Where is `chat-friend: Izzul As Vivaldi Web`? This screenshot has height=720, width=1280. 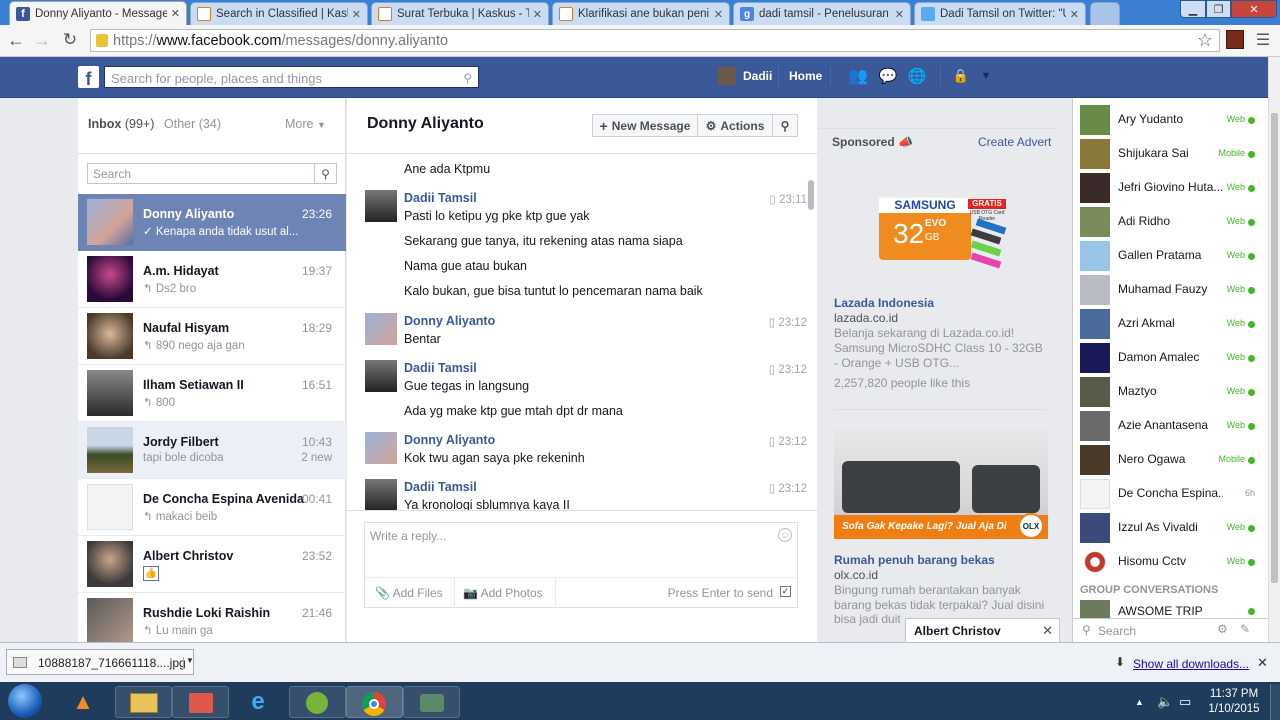 chat-friend: Izzul As Vivaldi Web is located at coordinates (1171, 527).